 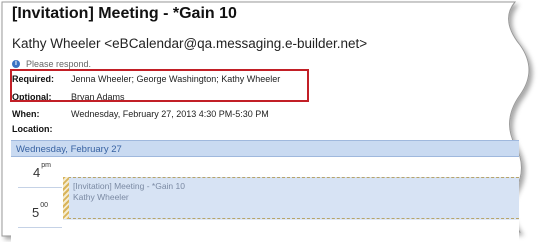 I want to click on hour-label-5pm: 500, so click(x=40, y=210).